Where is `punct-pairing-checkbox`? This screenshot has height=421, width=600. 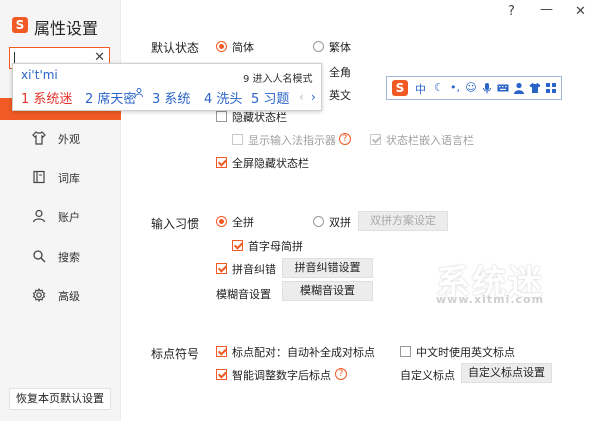
punct-pairing-checkbox is located at coordinates (221, 351).